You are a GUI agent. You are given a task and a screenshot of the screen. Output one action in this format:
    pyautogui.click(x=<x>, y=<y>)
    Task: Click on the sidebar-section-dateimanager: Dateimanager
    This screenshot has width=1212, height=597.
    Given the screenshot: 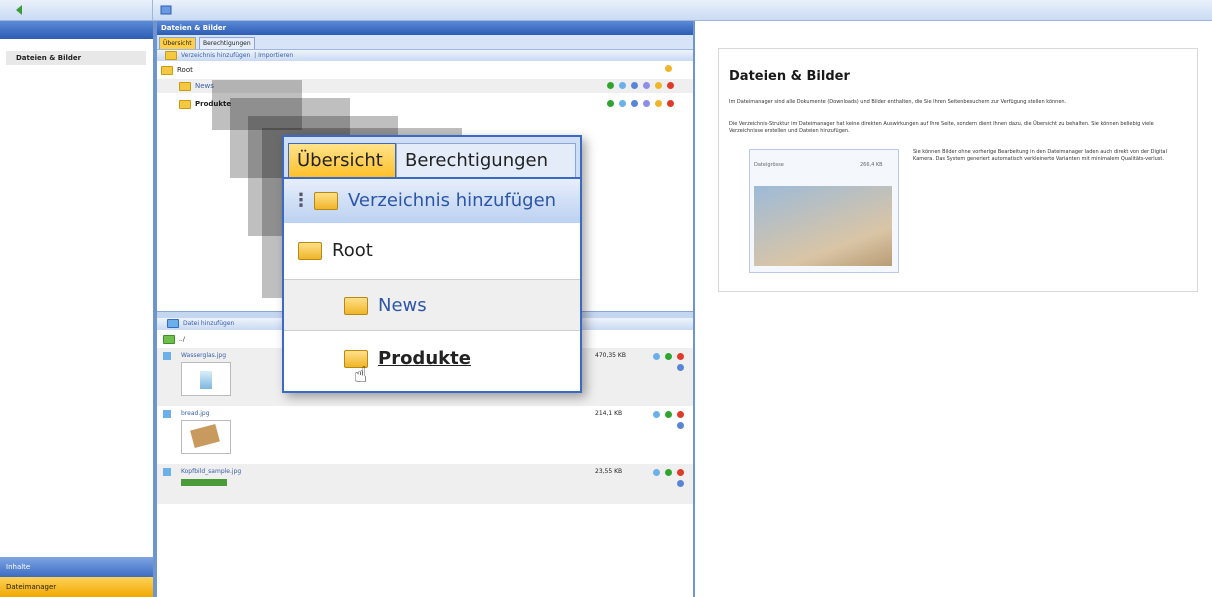 What is the action you would take?
    pyautogui.click(x=76, y=587)
    